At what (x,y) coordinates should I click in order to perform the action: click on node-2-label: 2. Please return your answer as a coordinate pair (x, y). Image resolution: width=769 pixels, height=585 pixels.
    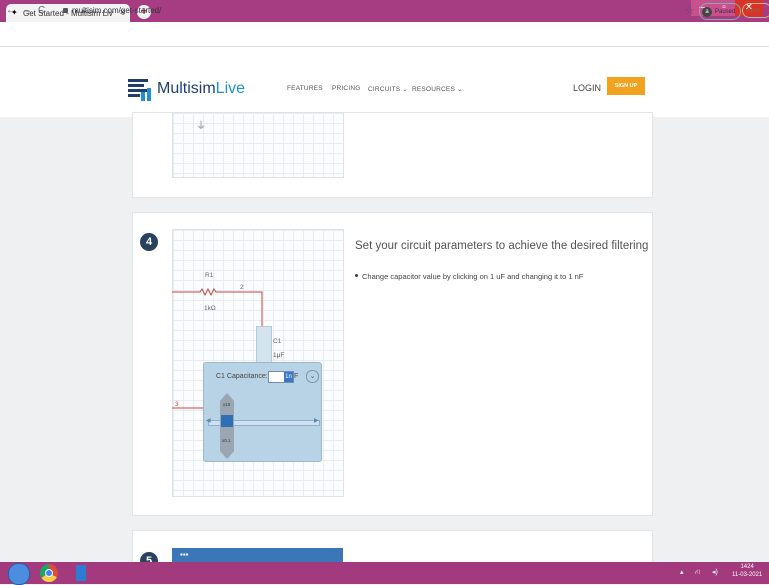
    Looking at the image, I should click on (242, 287).